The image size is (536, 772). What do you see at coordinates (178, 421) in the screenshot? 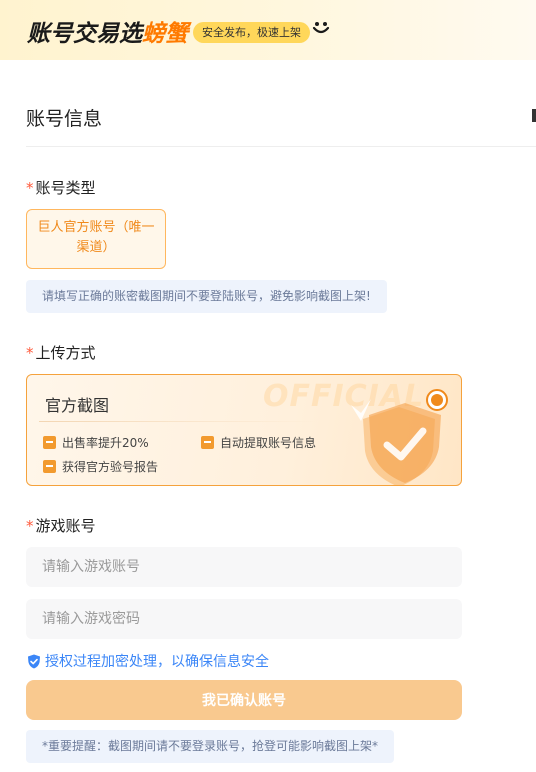
I see `card-divider` at bounding box center [178, 421].